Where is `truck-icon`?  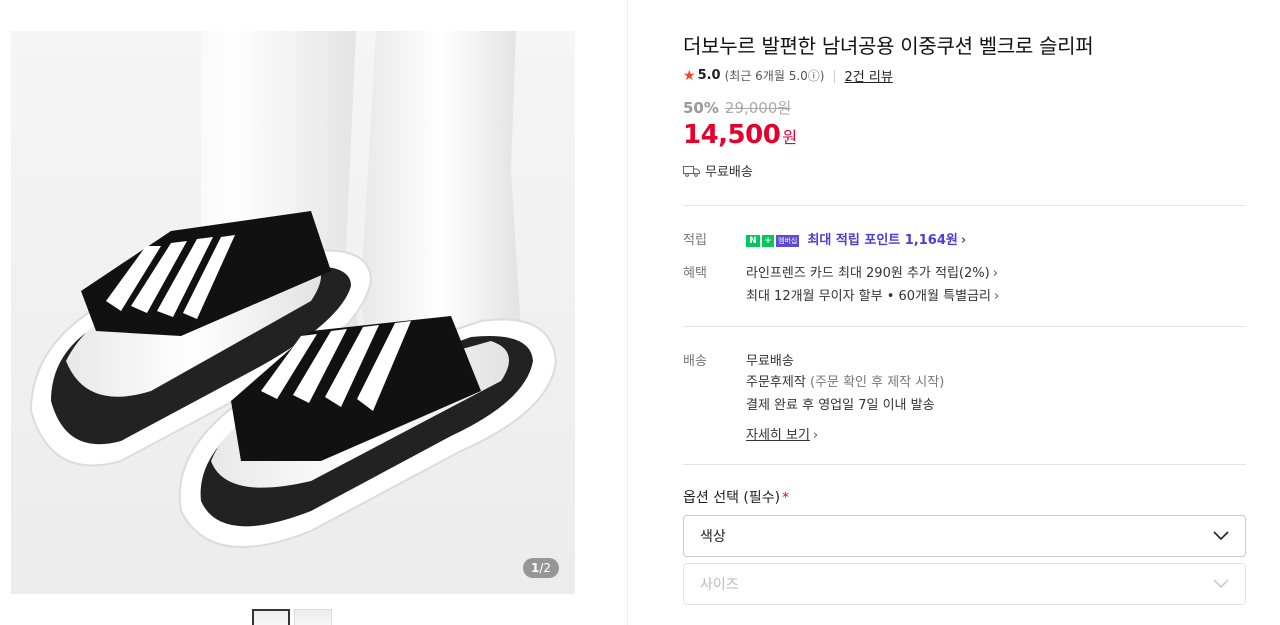 truck-icon is located at coordinates (691, 171).